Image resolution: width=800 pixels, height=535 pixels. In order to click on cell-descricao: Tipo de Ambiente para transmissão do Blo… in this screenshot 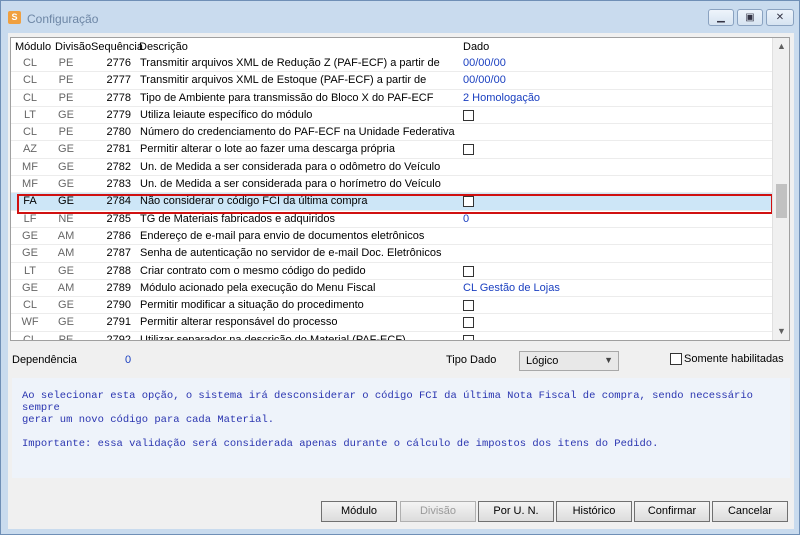, I will do `click(287, 97)`.